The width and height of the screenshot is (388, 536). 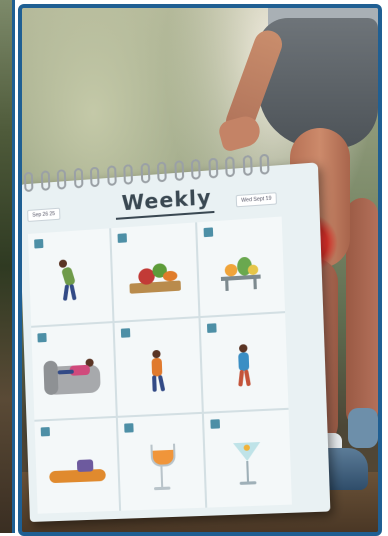 I want to click on runner-back-leg, so click(x=362, y=313).